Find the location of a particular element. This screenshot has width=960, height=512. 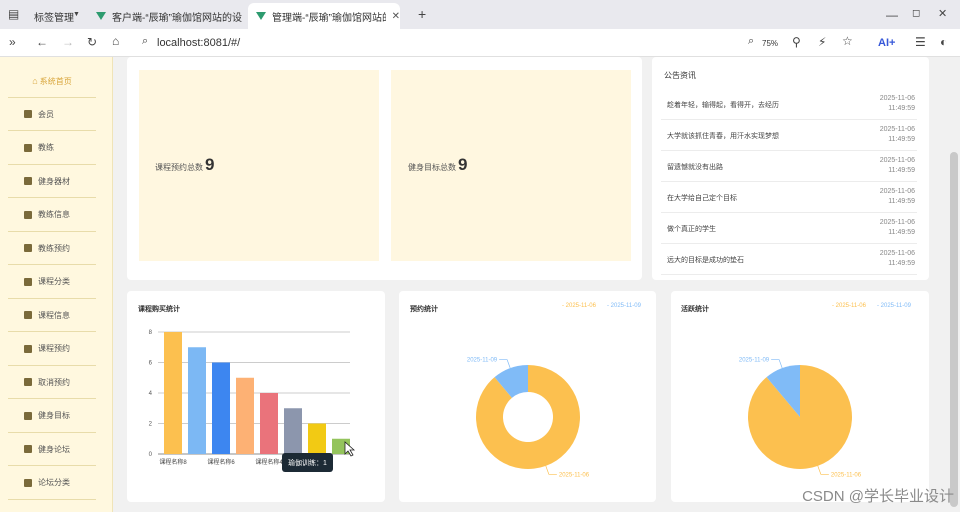

vue-logo-icon is located at coordinates (261, 16).